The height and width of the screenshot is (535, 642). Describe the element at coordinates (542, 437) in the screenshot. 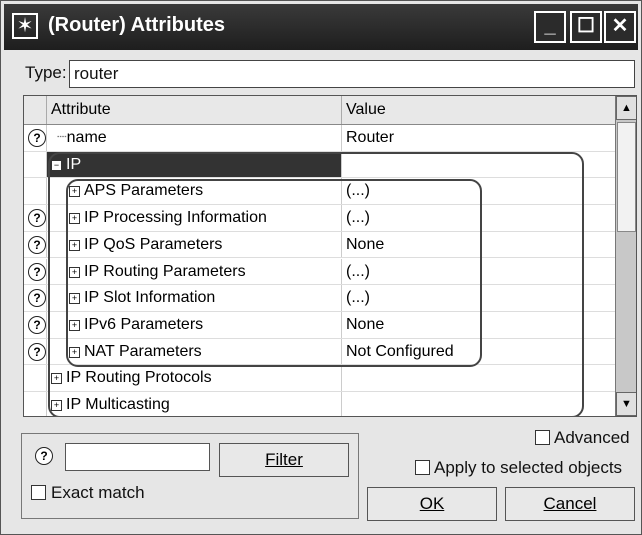

I see `advanced-checkbox` at that location.